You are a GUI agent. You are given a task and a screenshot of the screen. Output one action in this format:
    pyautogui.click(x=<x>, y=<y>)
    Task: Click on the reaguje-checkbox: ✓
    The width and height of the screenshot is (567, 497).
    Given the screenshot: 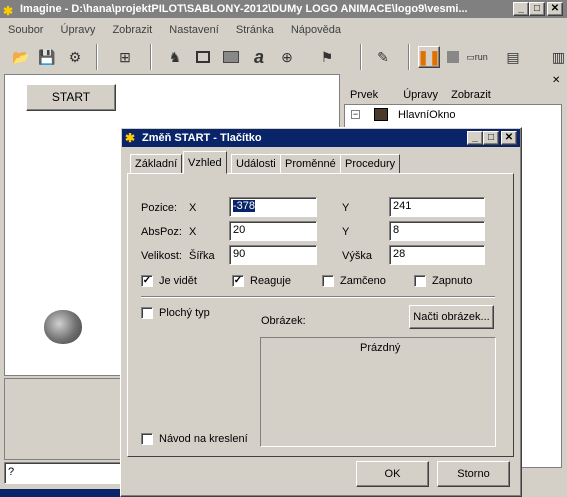 What is the action you would take?
    pyautogui.click(x=238, y=281)
    